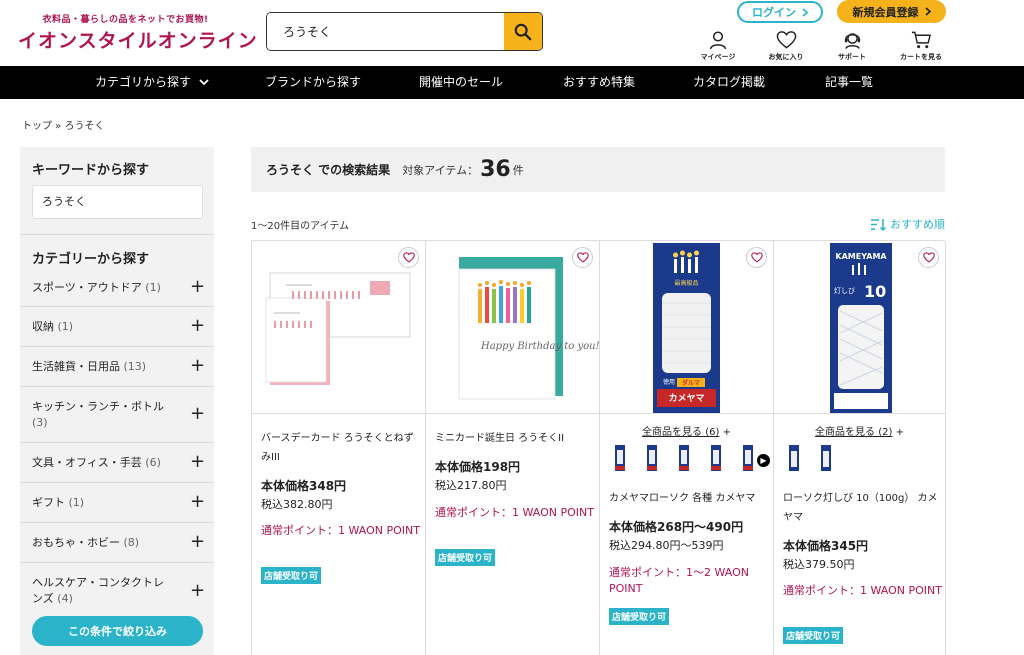  Describe the element at coordinates (471, 485) in the screenshot. I see `product-tax-price: 税込217.80円` at that location.